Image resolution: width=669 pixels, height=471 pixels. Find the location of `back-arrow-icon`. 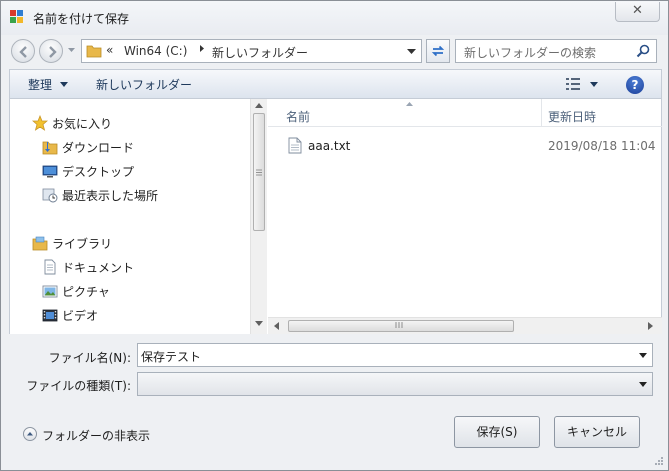

back-arrow-icon is located at coordinates (23, 52).